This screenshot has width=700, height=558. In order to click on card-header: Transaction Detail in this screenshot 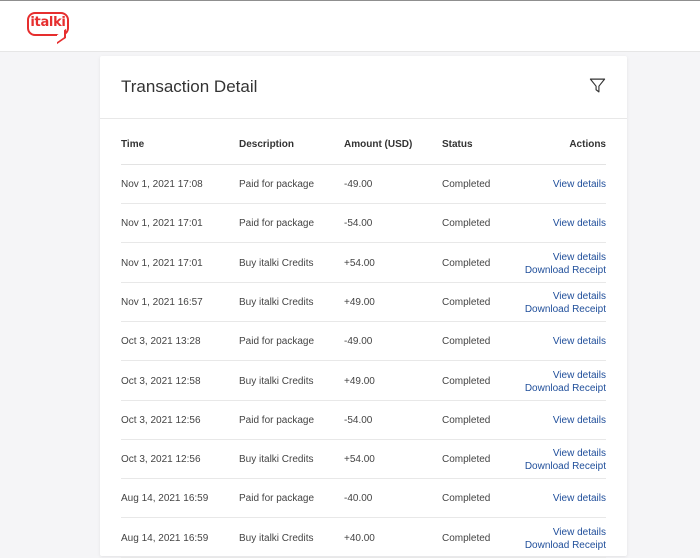, I will do `click(363, 87)`.